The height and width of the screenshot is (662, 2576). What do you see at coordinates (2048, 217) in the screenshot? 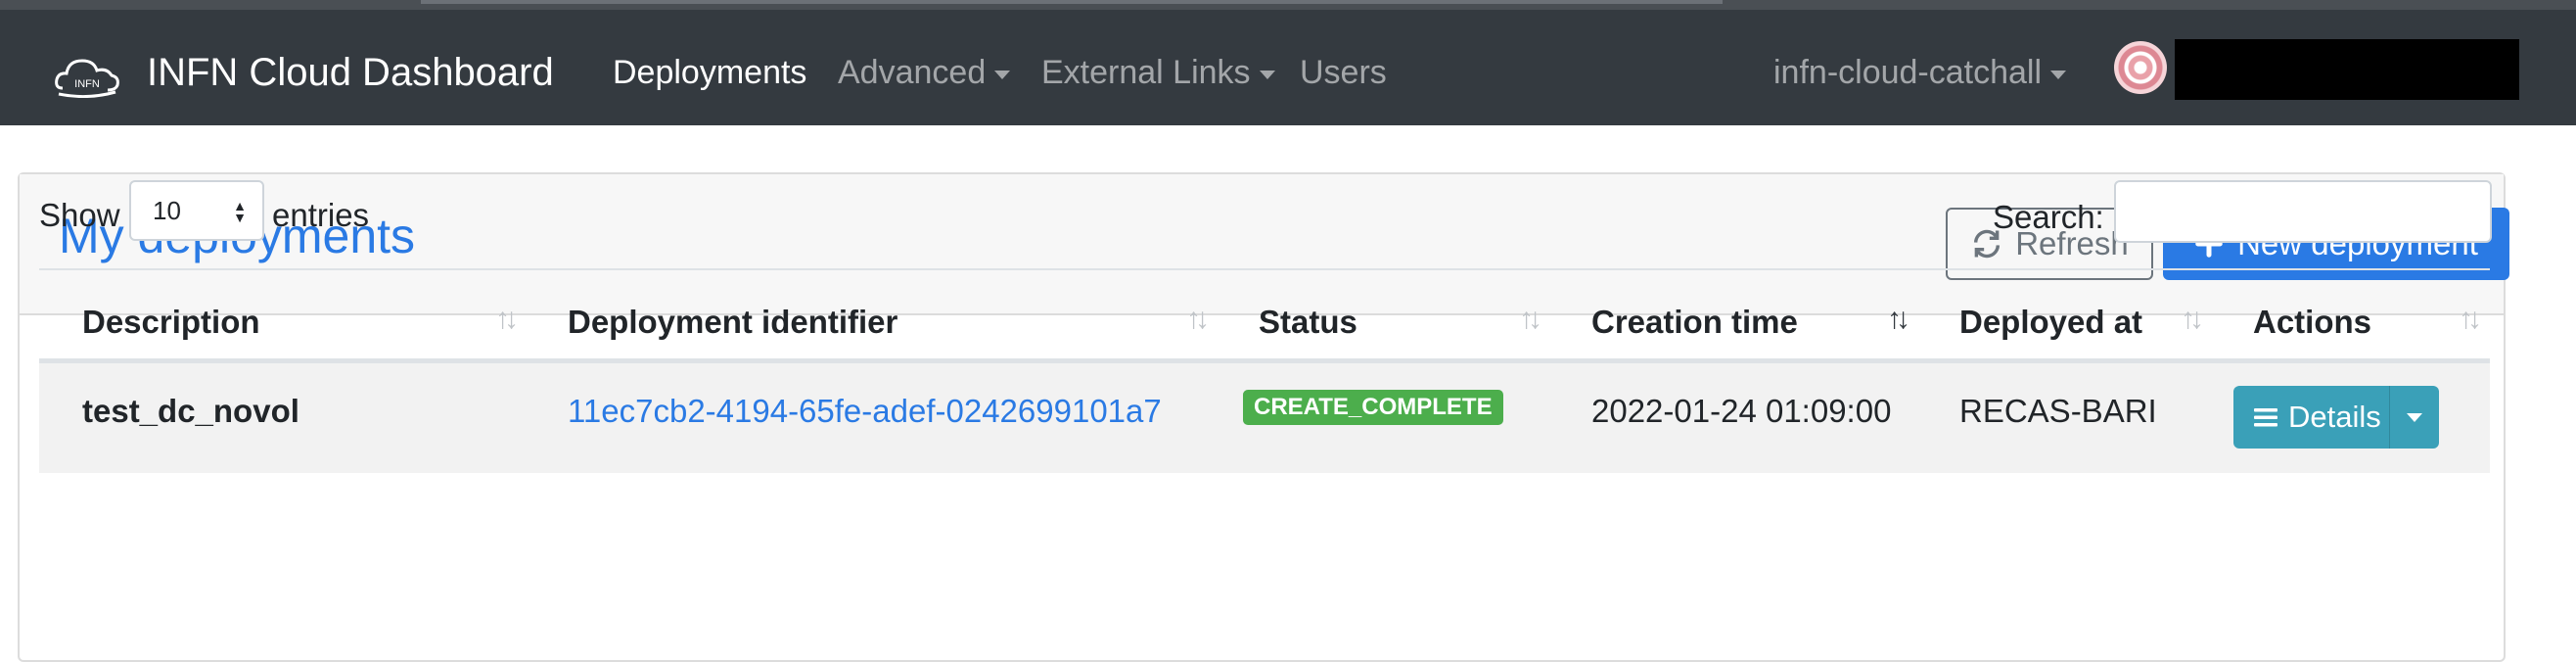
I see `search-label: Search:` at bounding box center [2048, 217].